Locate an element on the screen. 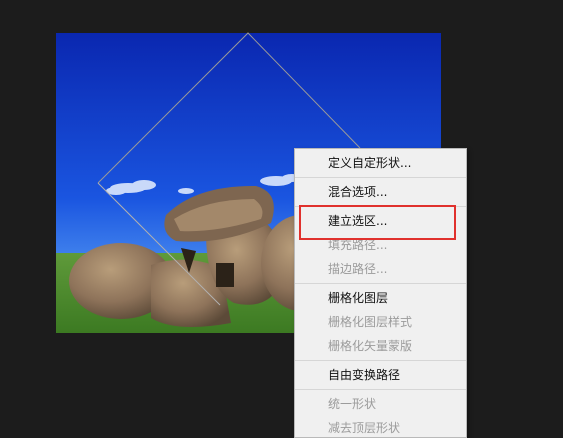  menu-item-subtract-front-shape: 减去顶层形状 is located at coordinates (364, 428).